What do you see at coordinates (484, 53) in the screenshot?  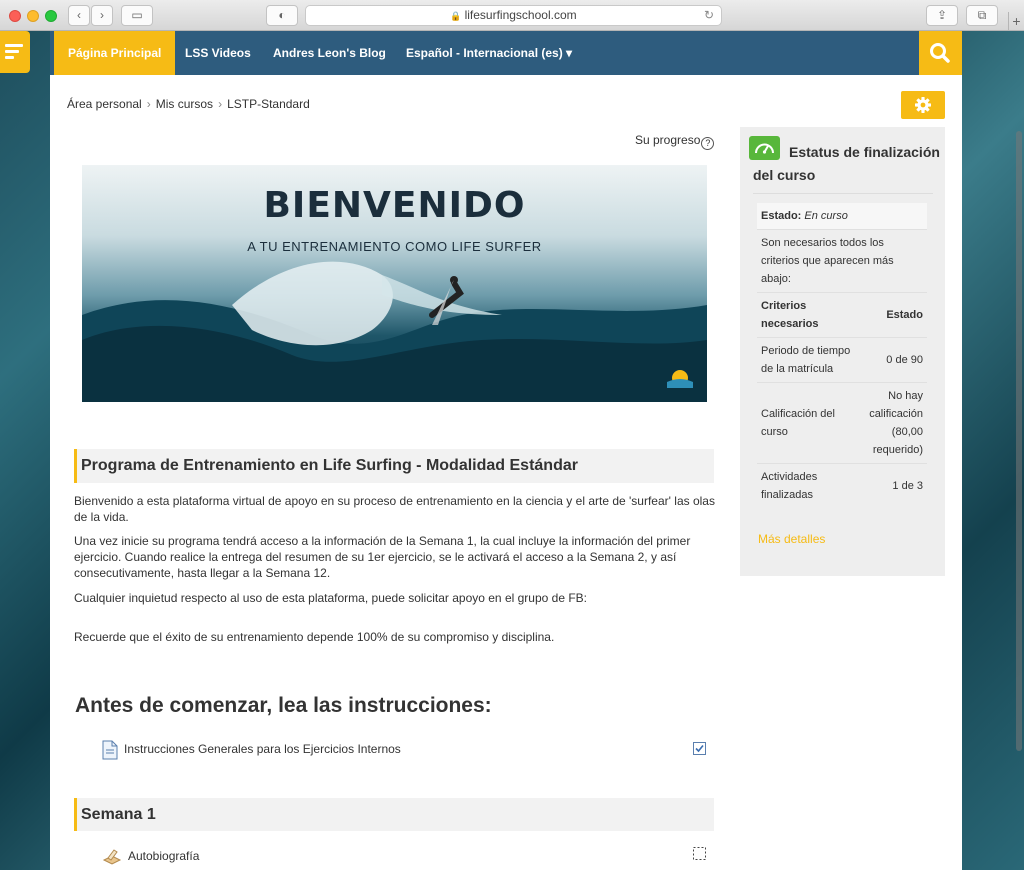 I see `language-label: Español - Internacional (es)` at bounding box center [484, 53].